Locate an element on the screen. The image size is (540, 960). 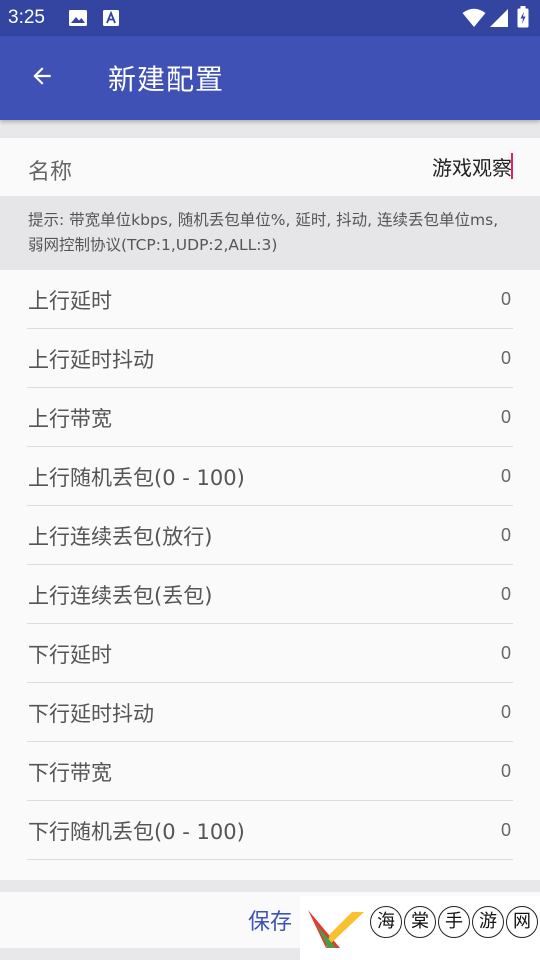
watermark-char: 游 is located at coordinates (488, 922).